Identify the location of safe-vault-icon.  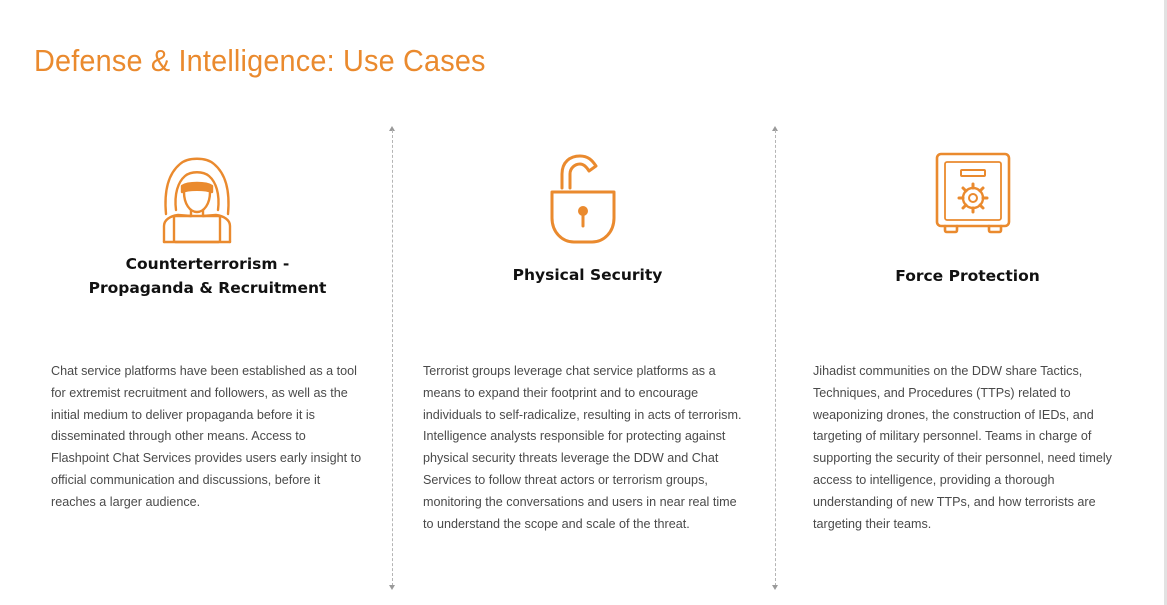
(973, 193).